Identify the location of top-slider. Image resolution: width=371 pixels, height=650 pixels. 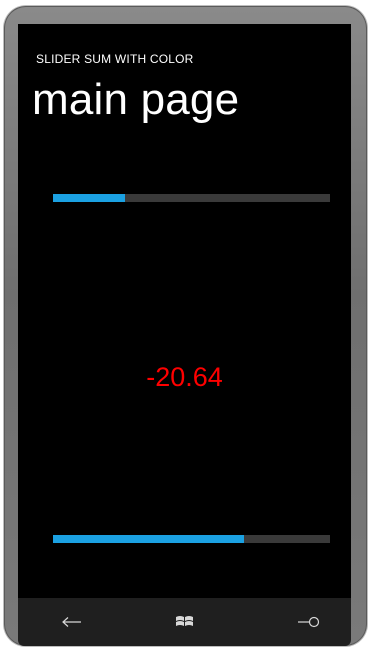
(191, 198).